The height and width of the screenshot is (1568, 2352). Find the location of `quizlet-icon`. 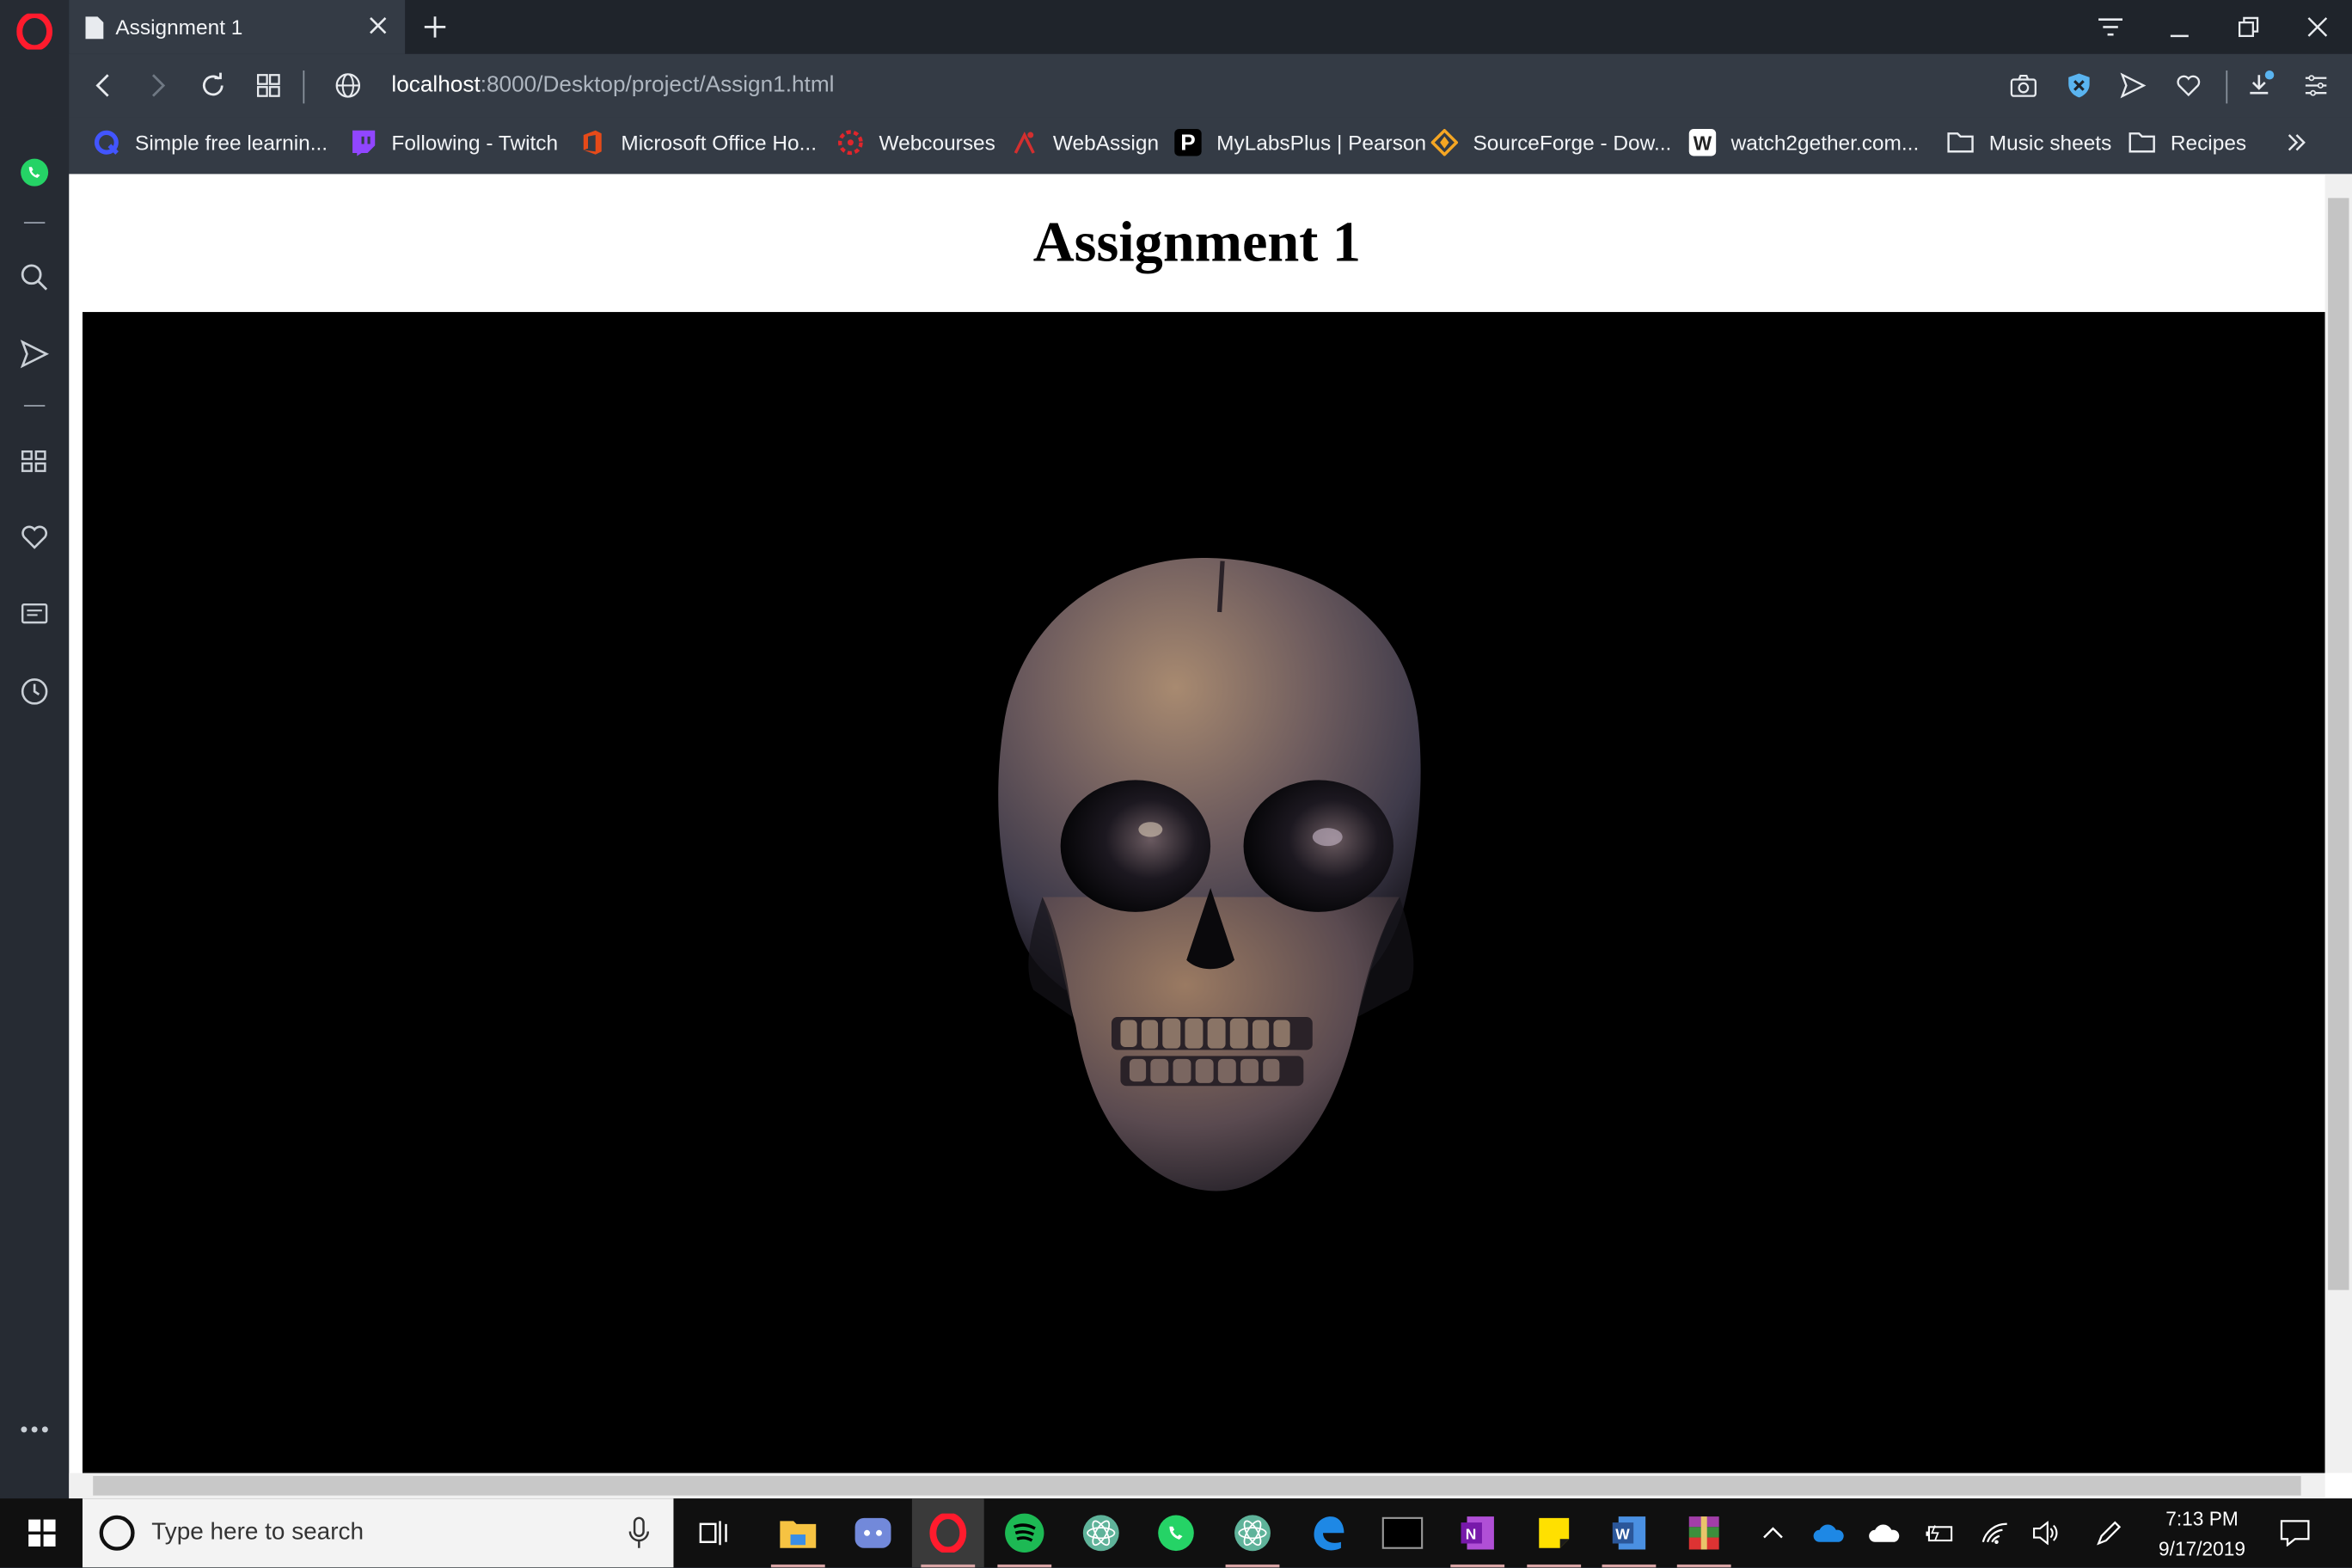

quizlet-icon is located at coordinates (106, 142).